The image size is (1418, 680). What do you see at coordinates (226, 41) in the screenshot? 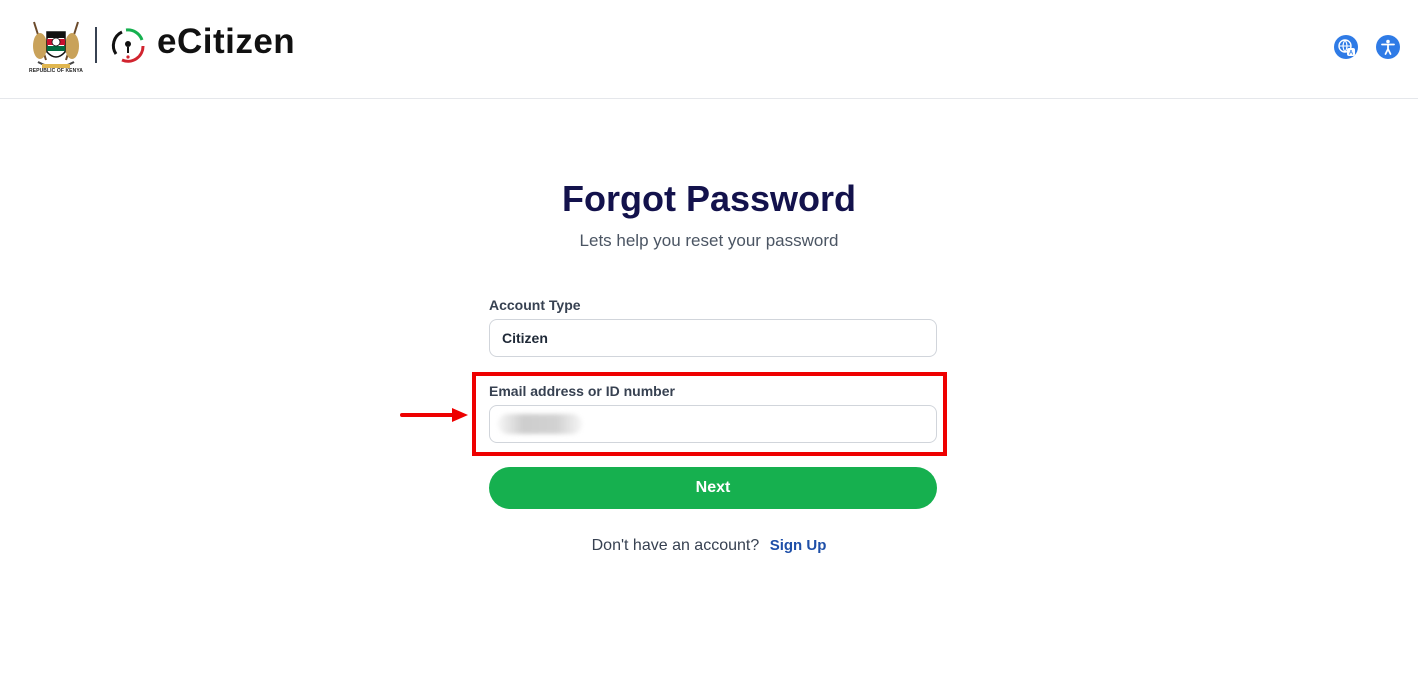
I see `brand-name: eCitizen` at bounding box center [226, 41].